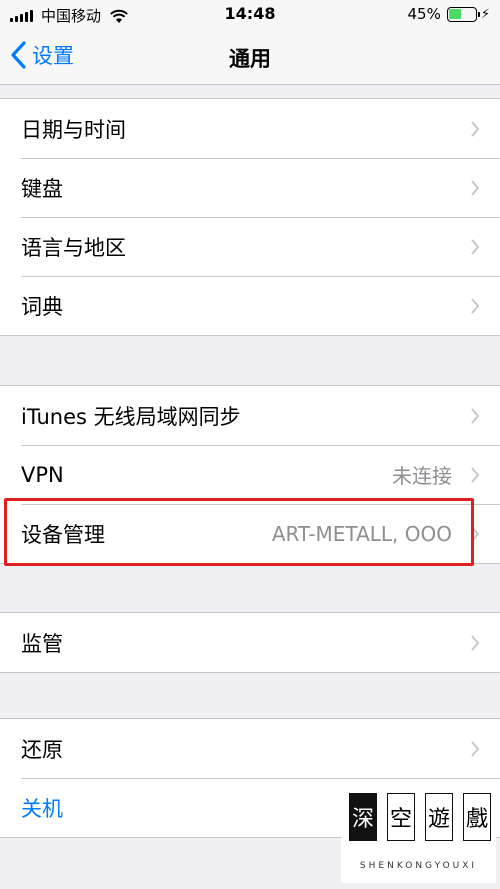 This screenshot has width=500, height=889. What do you see at coordinates (250, 748) in the screenshot?
I see `settings-row-reset: 还原` at bounding box center [250, 748].